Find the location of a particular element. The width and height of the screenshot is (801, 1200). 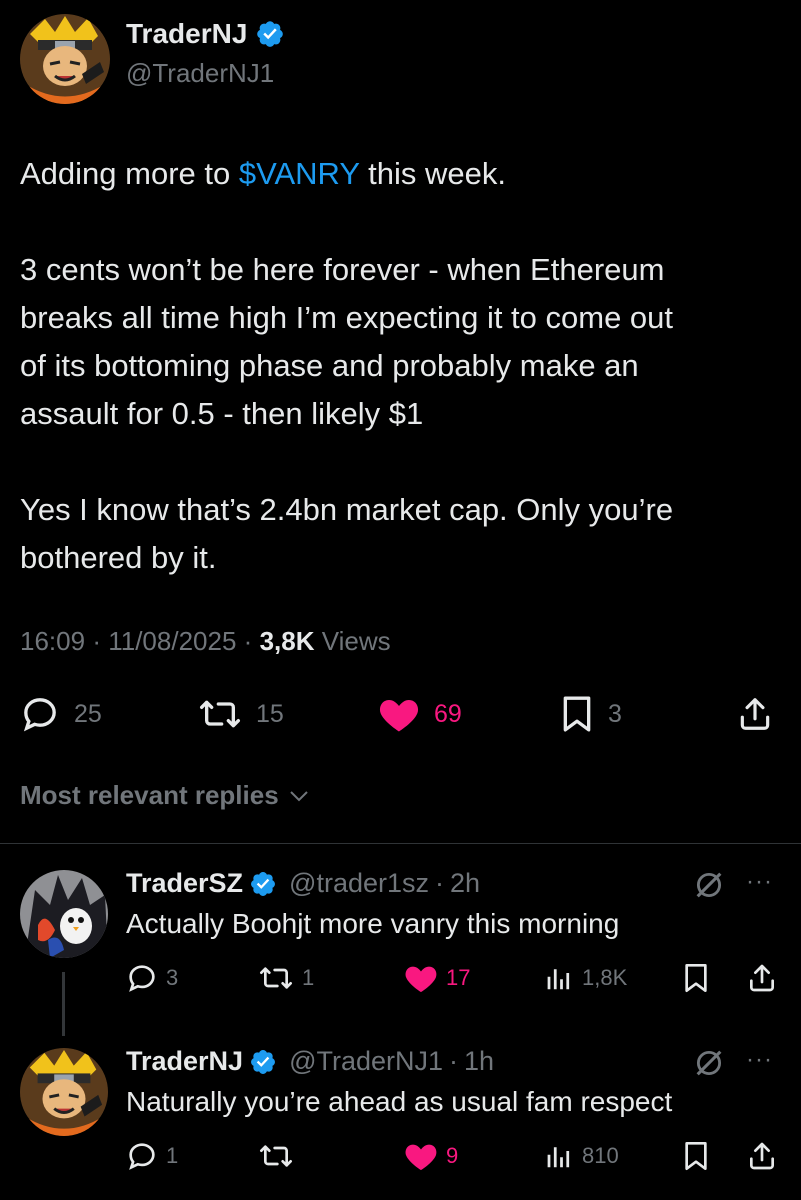

like-button: 17 is located at coordinates (437, 978).